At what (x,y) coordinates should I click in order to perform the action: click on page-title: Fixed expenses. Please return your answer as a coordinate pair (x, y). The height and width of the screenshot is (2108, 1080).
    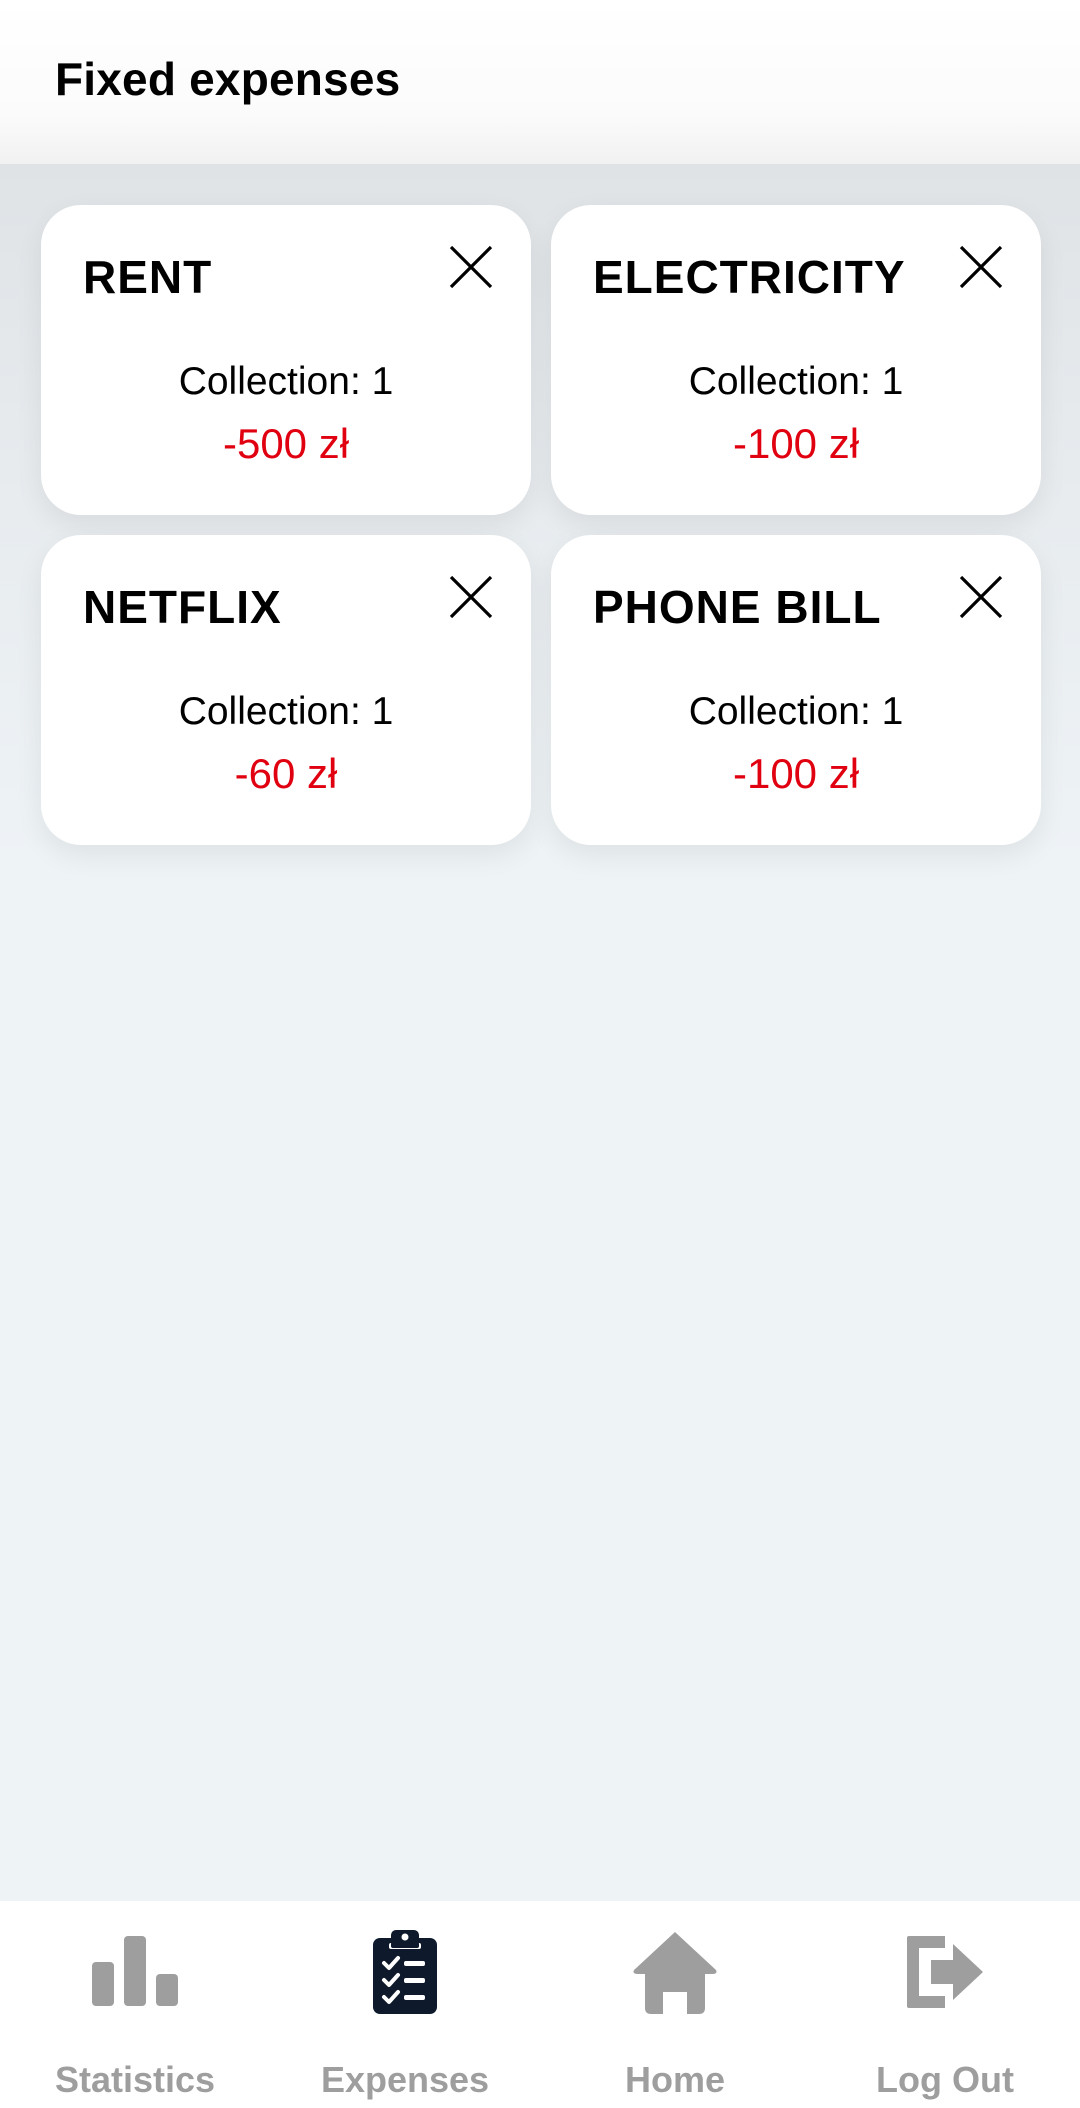
    Looking at the image, I should click on (228, 79).